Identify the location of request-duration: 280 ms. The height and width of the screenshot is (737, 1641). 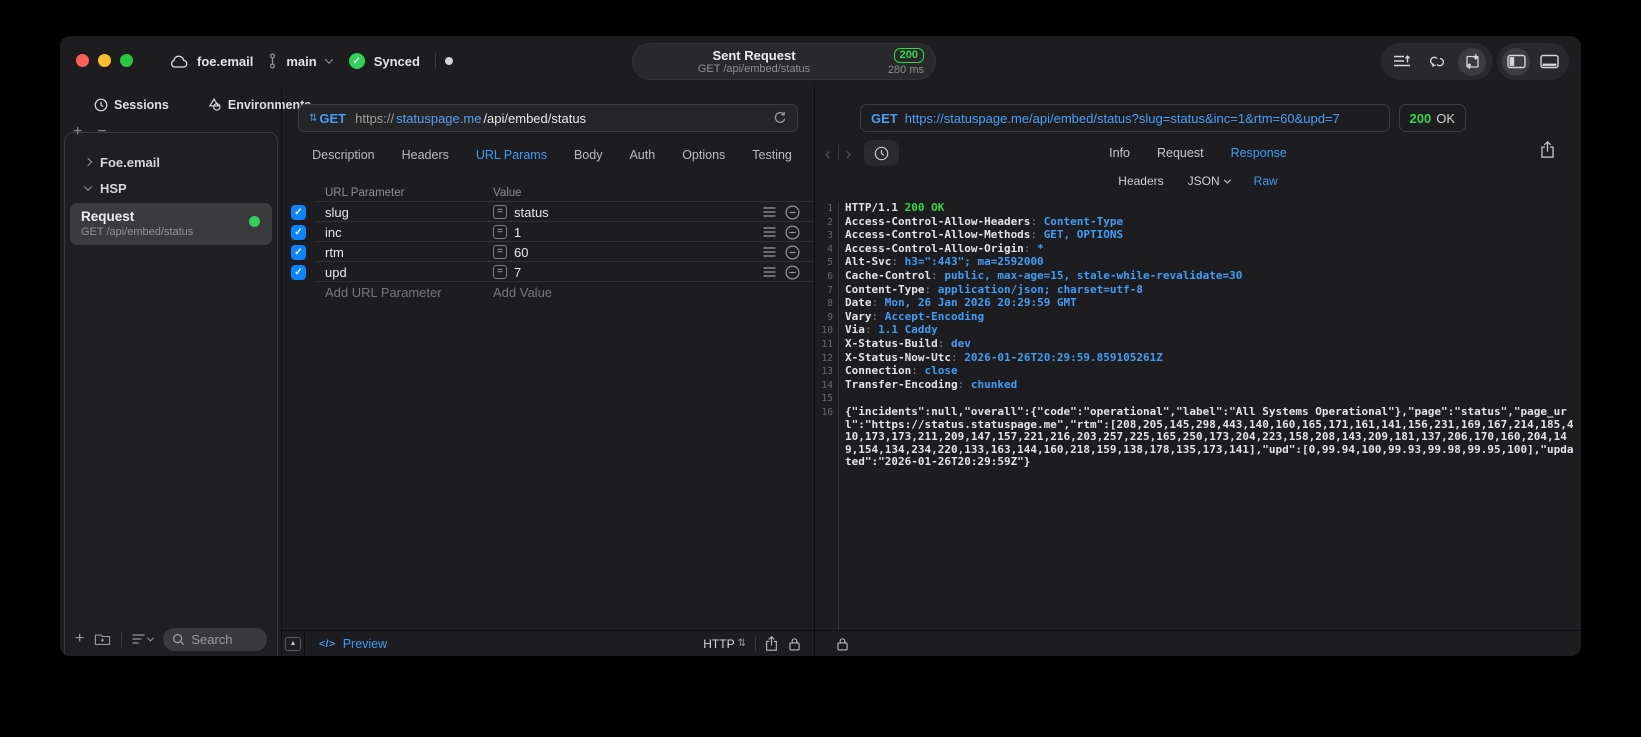
(905, 70).